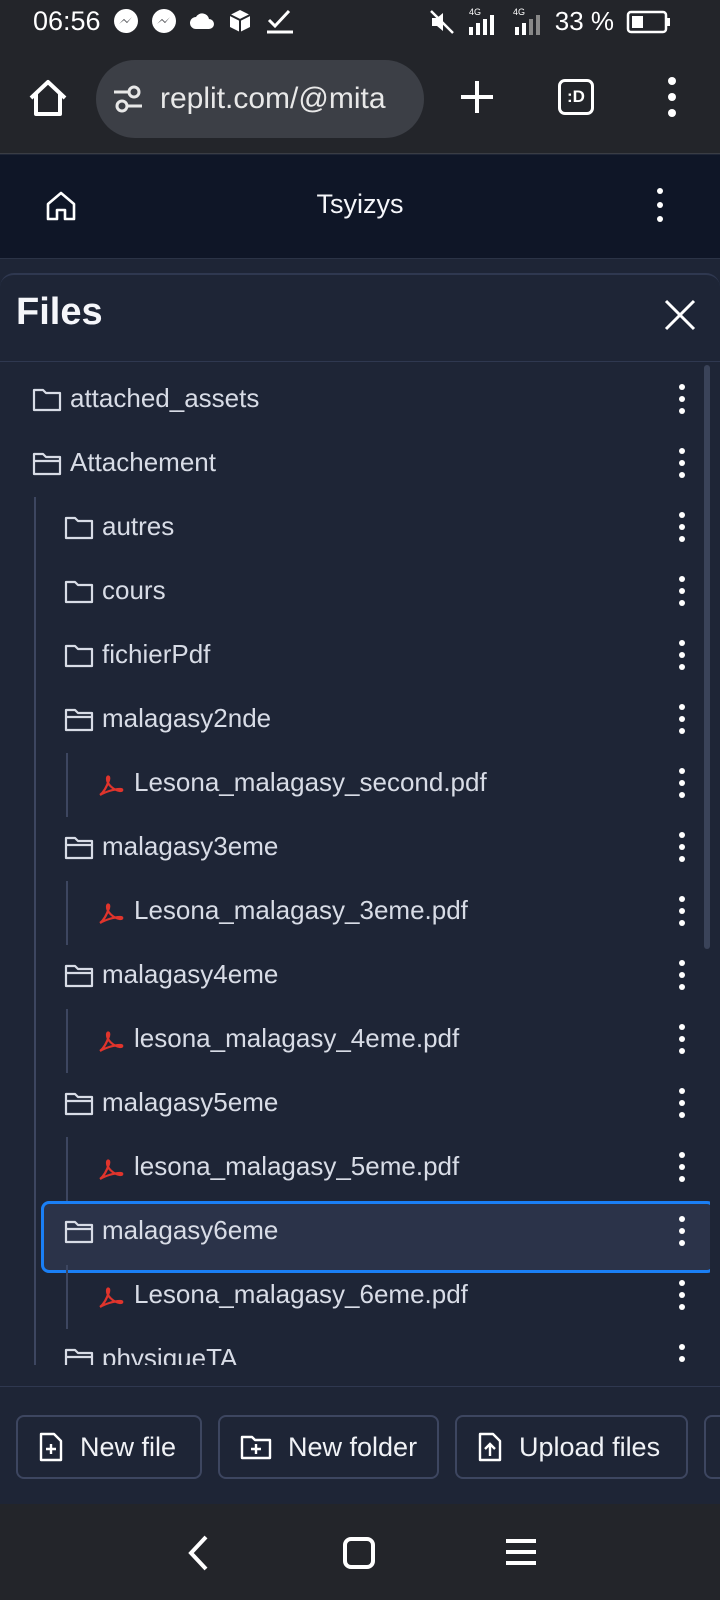  What do you see at coordinates (190, 846) in the screenshot?
I see `tree-item-label: malagasy3eme` at bounding box center [190, 846].